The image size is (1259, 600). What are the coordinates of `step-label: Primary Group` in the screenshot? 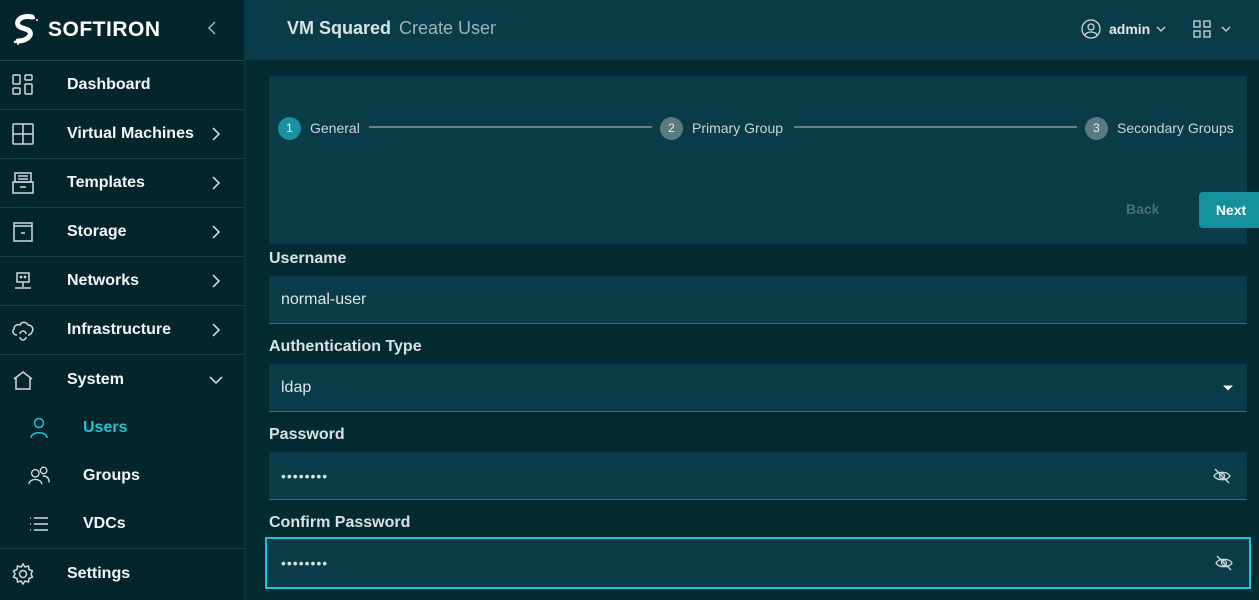 It's located at (738, 128).